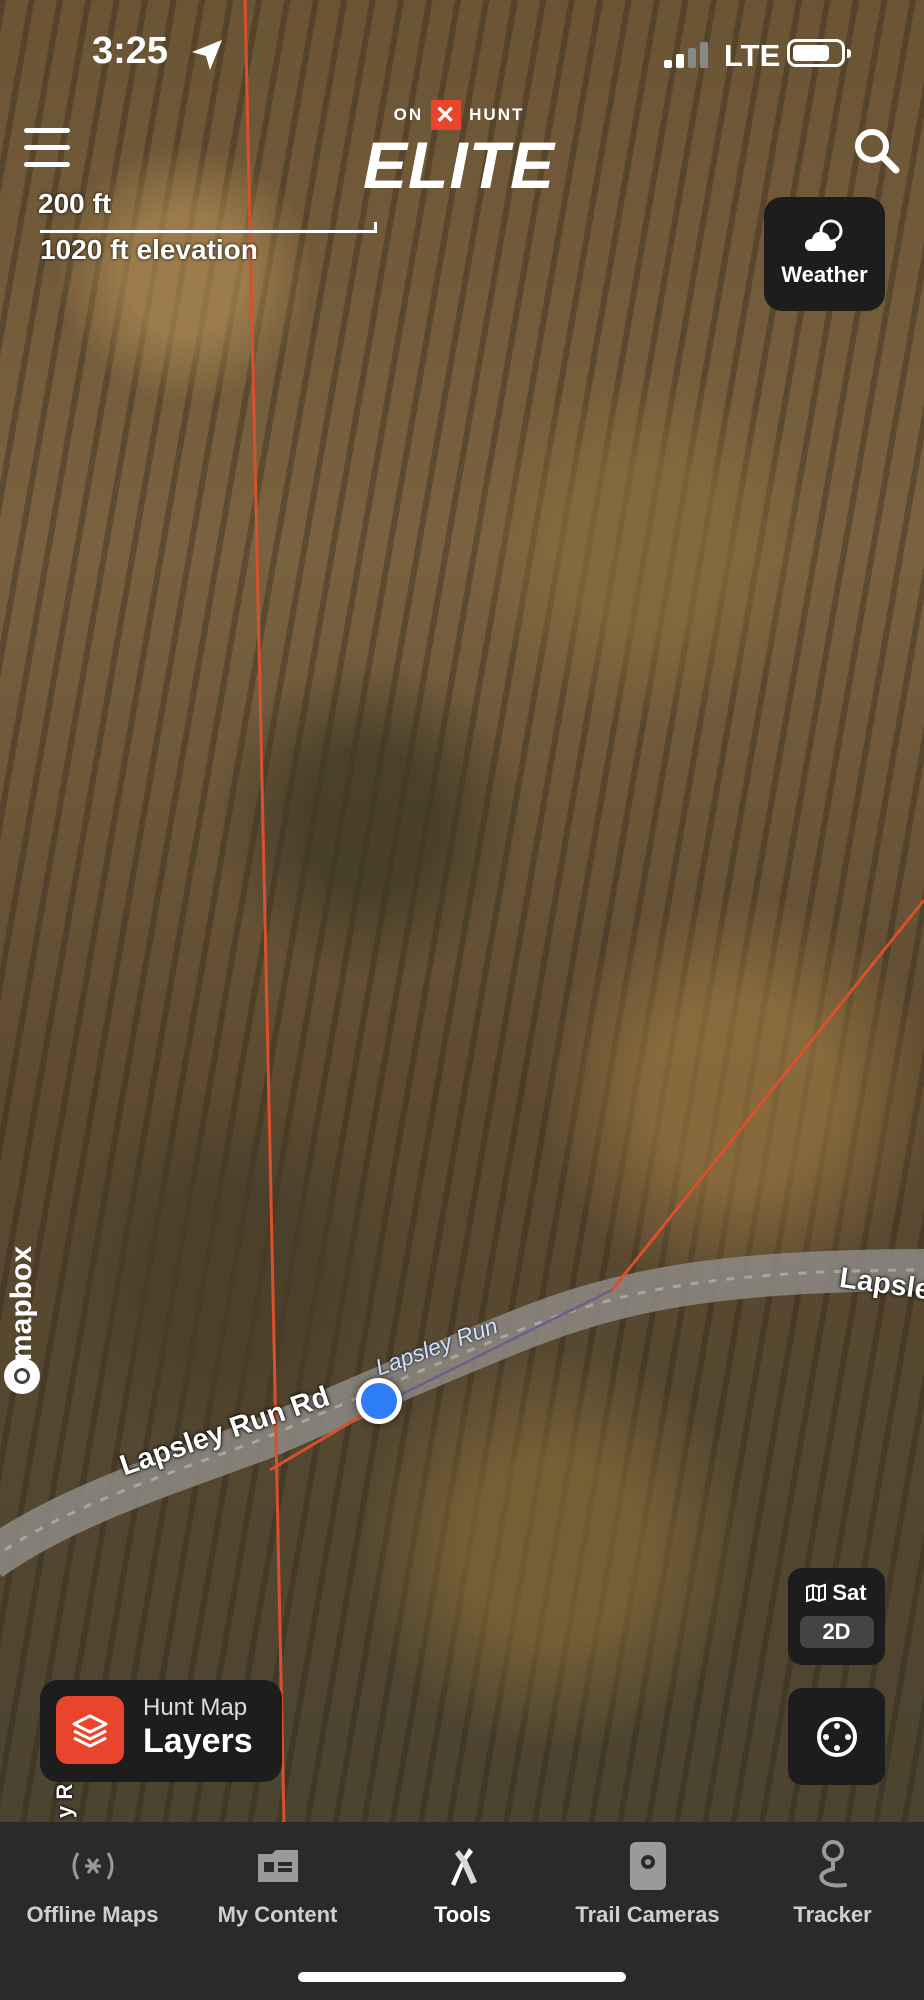 This screenshot has width=924, height=2000. I want to click on battery-icon, so click(819, 53).